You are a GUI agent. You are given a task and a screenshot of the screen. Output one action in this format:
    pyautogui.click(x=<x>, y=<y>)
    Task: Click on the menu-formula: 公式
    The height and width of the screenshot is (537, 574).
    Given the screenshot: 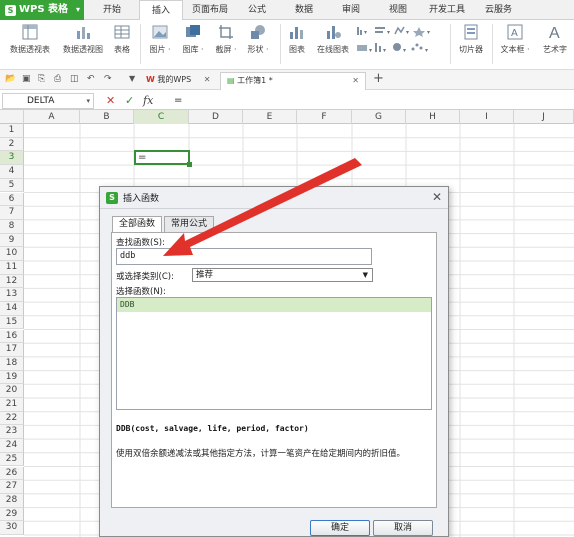 What is the action you would take?
    pyautogui.click(x=257, y=10)
    